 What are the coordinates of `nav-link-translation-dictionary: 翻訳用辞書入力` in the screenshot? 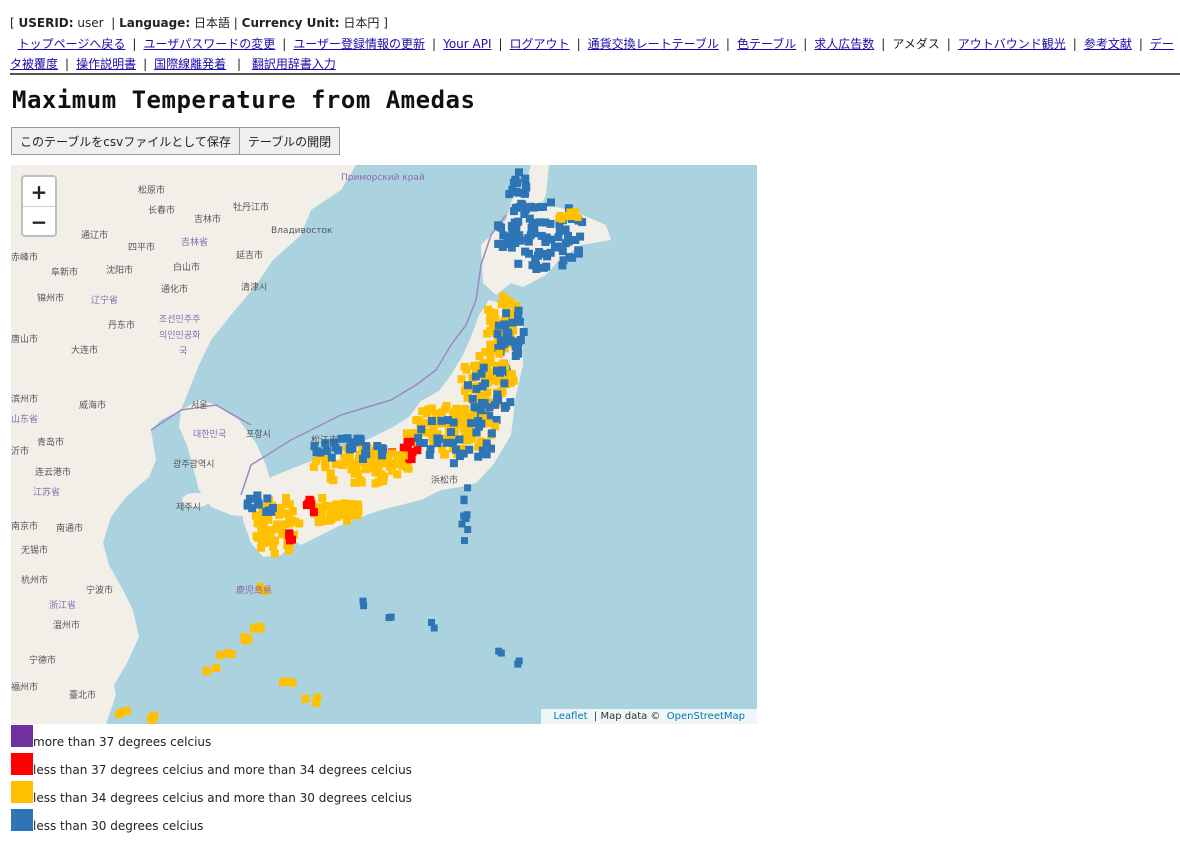 It's located at (294, 64).